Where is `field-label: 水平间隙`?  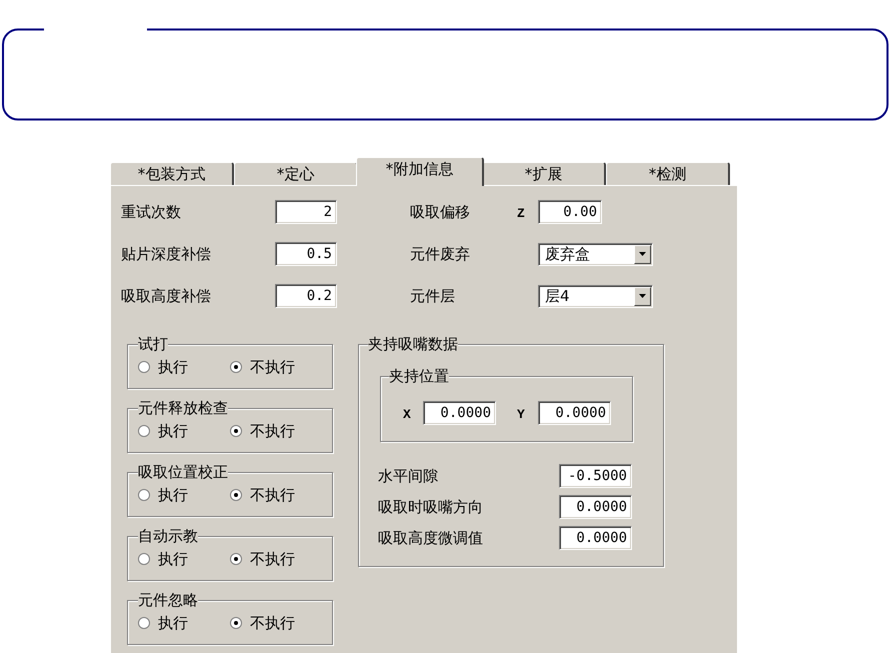
field-label: 水平间隙 is located at coordinates (408, 476).